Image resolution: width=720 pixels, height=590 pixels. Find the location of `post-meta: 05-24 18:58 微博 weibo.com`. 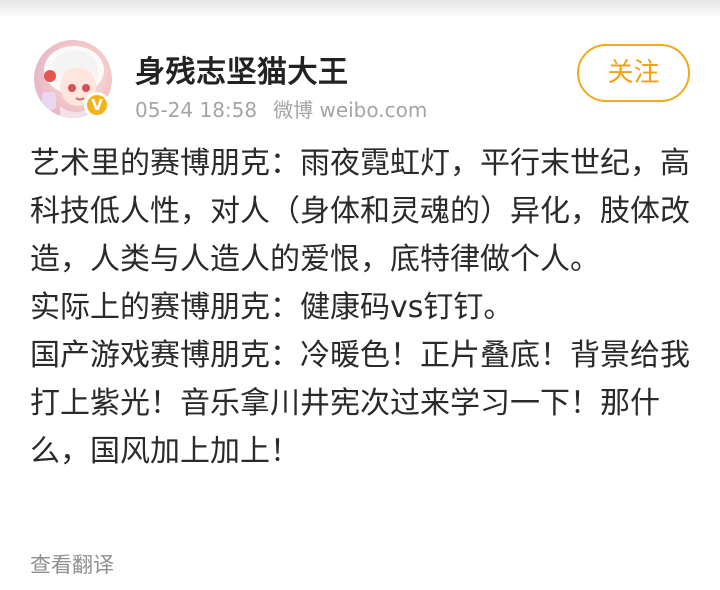

post-meta: 05-24 18:58 微博 weibo.com is located at coordinates (289, 108).